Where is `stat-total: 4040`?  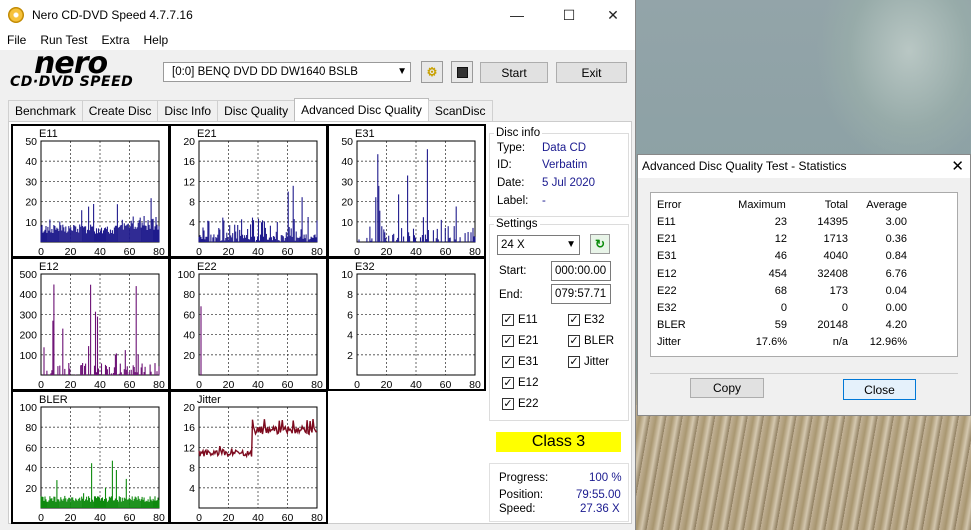
stat-total: 4040 is located at coordinates (835, 256).